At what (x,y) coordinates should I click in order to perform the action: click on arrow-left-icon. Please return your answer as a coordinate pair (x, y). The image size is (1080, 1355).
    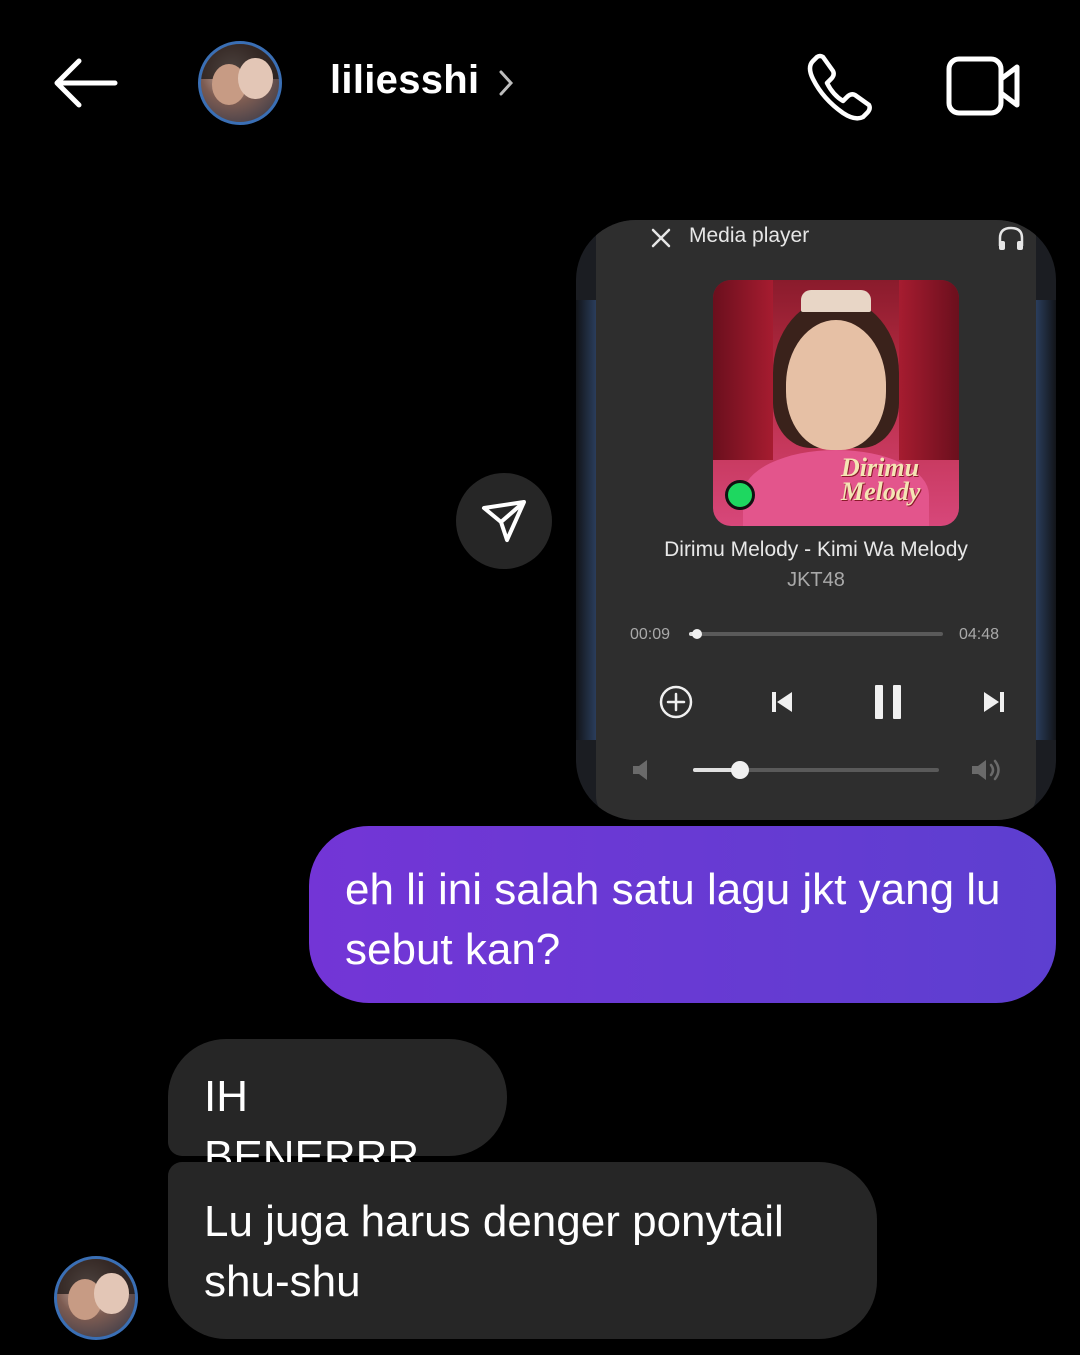
    Looking at the image, I should click on (86, 83).